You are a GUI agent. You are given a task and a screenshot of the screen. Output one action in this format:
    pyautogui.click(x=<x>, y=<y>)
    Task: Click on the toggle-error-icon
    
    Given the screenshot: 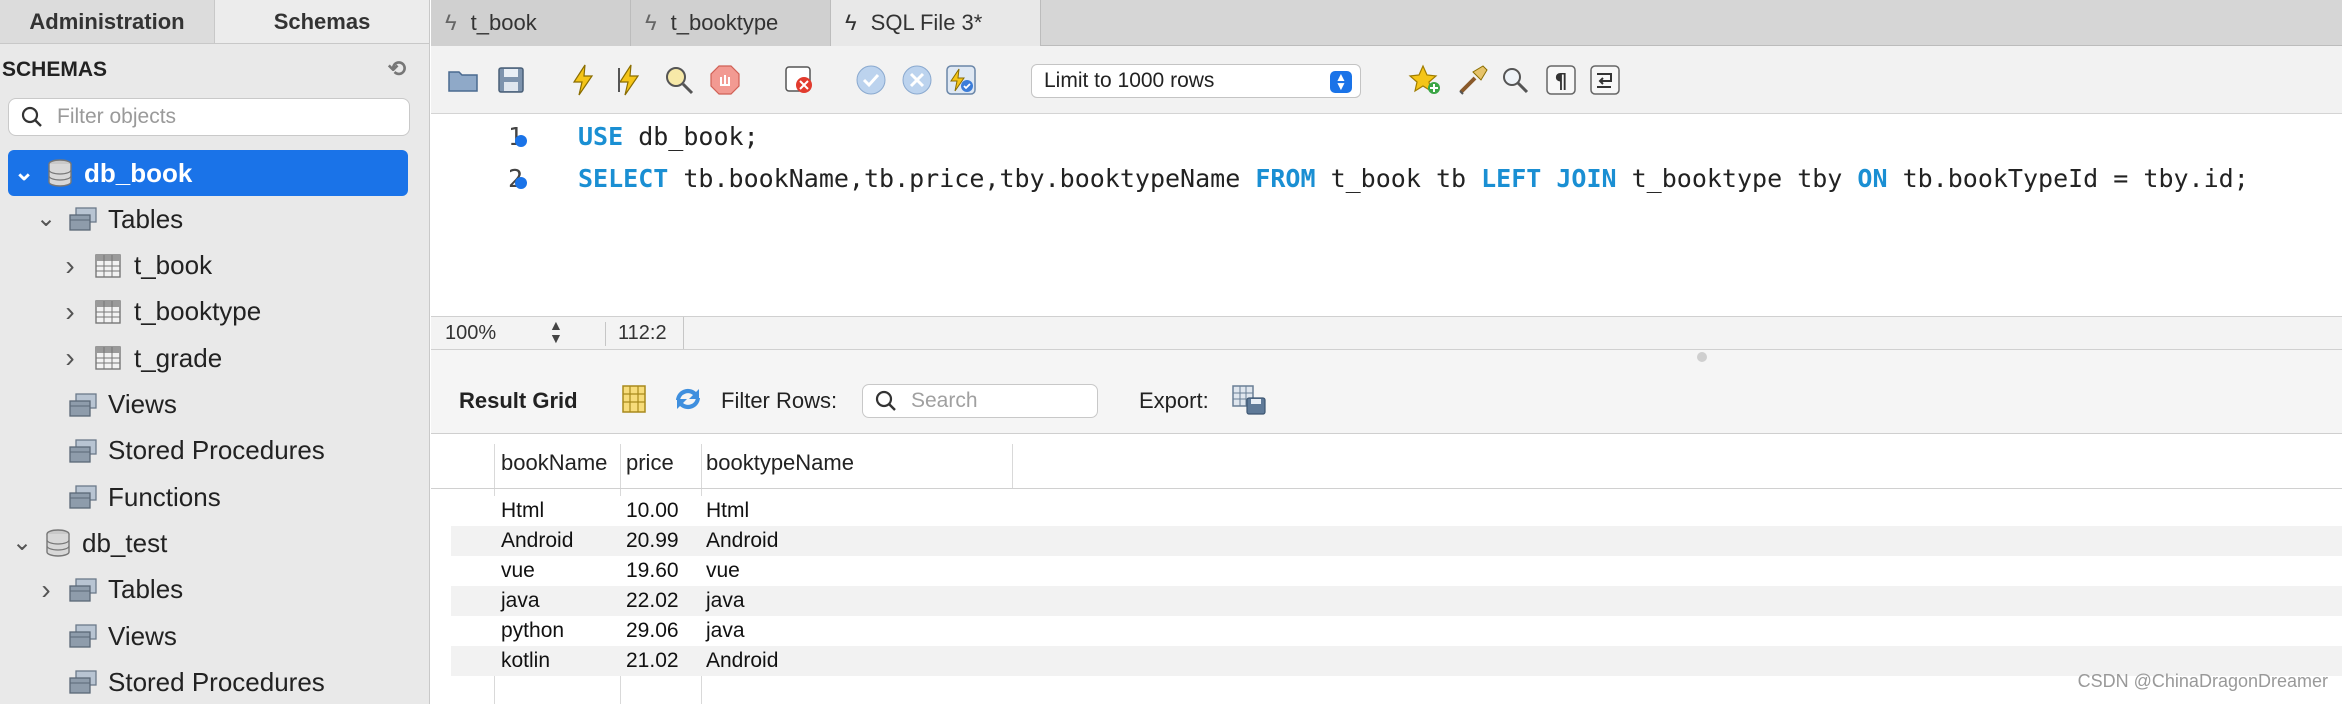 What is the action you would take?
    pyautogui.click(x=799, y=80)
    